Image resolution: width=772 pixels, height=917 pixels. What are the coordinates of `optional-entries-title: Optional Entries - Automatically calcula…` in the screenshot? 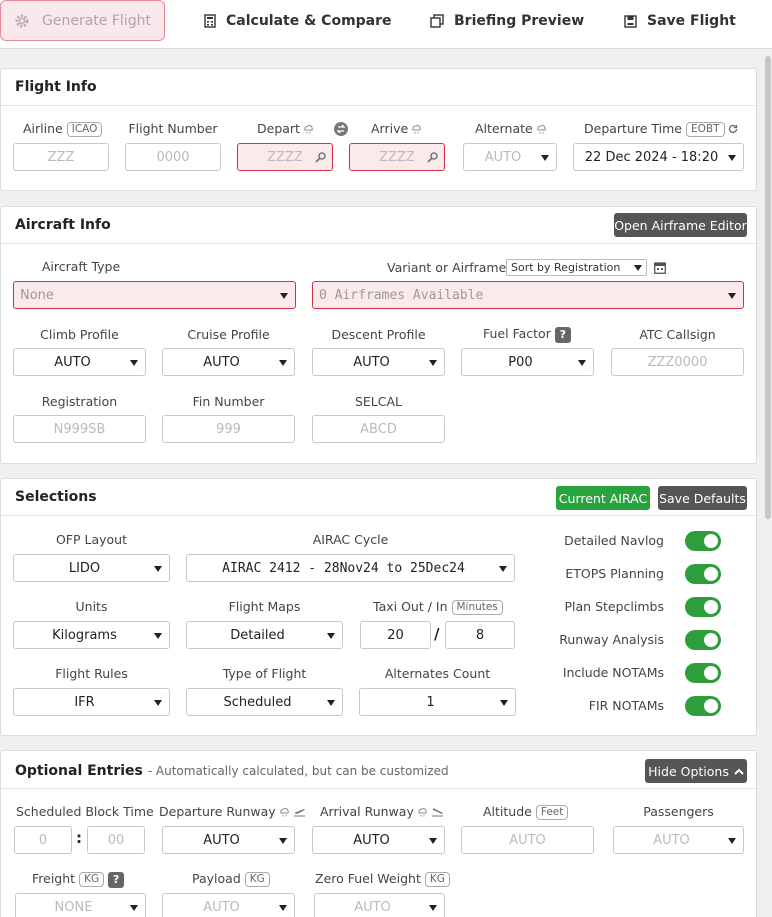 It's located at (232, 771).